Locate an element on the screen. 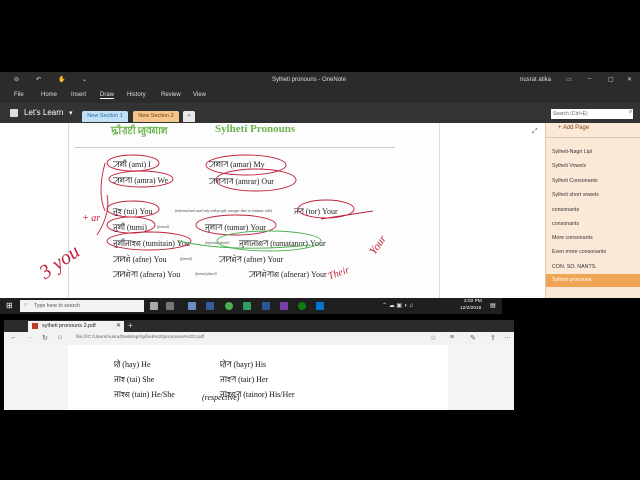 The height and width of the screenshot is (480, 640). search-input: Search (Ctrl+E) is located at coordinates (592, 114).